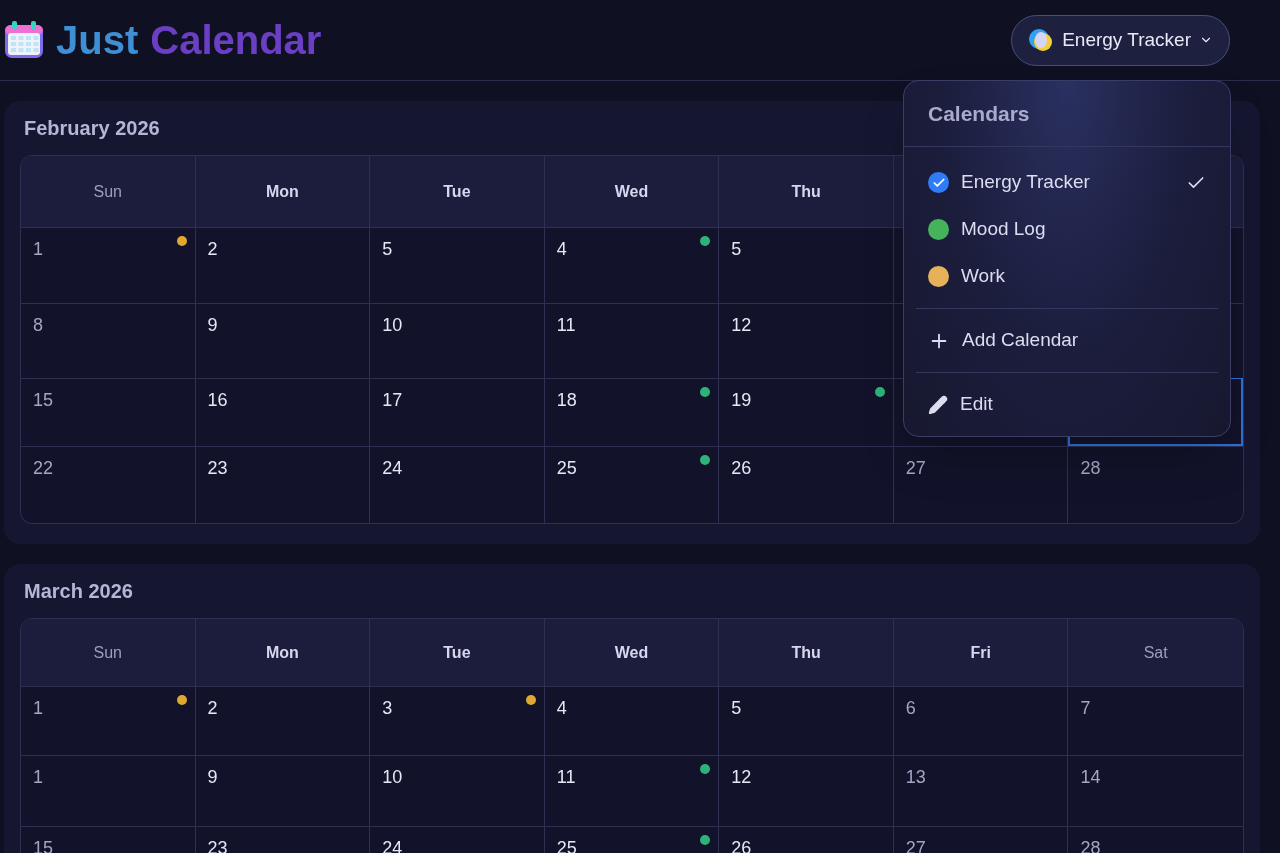 The image size is (1280, 853). I want to click on calendar-picker-button: Energy Tracker, so click(1120, 40).